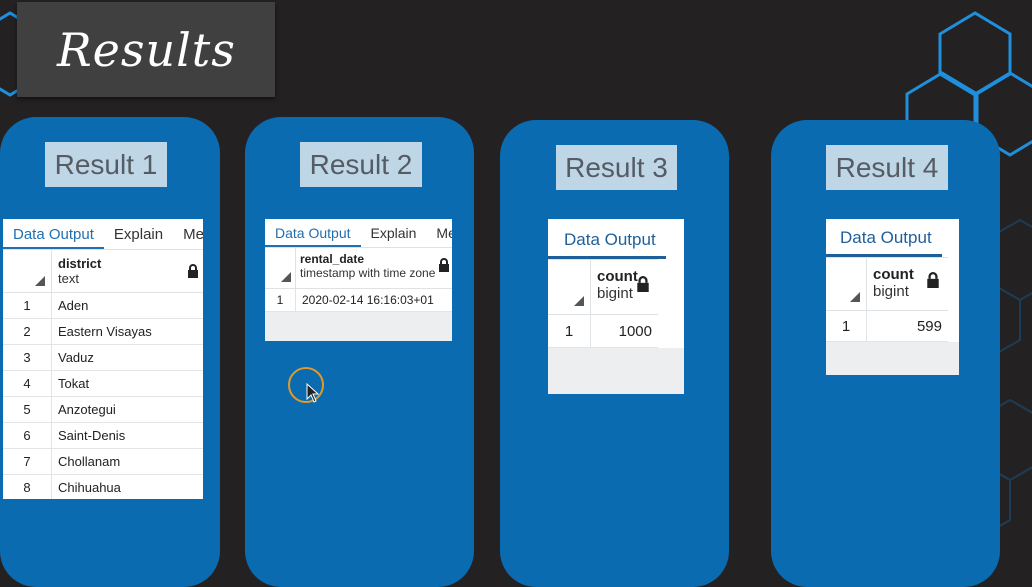  I want to click on cell-value: Eastern Visayas, so click(105, 331).